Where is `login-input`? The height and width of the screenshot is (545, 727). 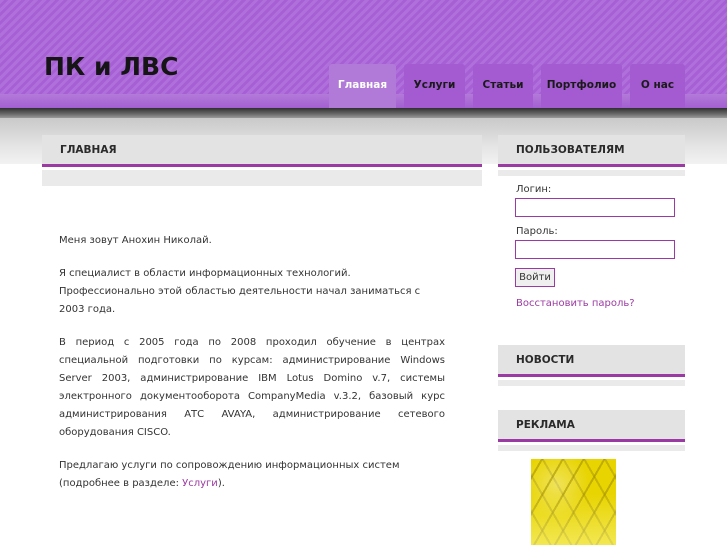
login-input is located at coordinates (595, 207).